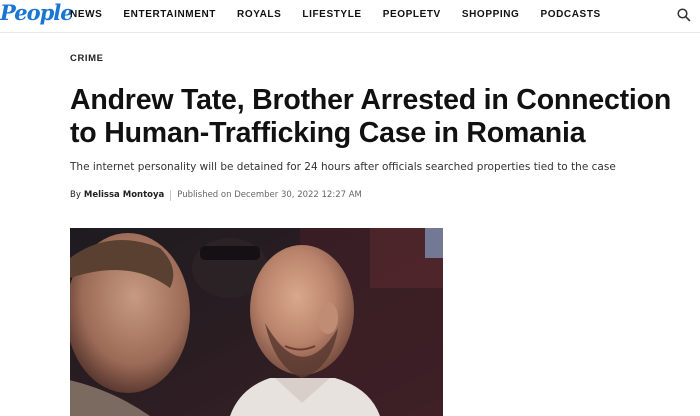 This screenshot has width=700, height=416. I want to click on search-icon, so click(684, 15).